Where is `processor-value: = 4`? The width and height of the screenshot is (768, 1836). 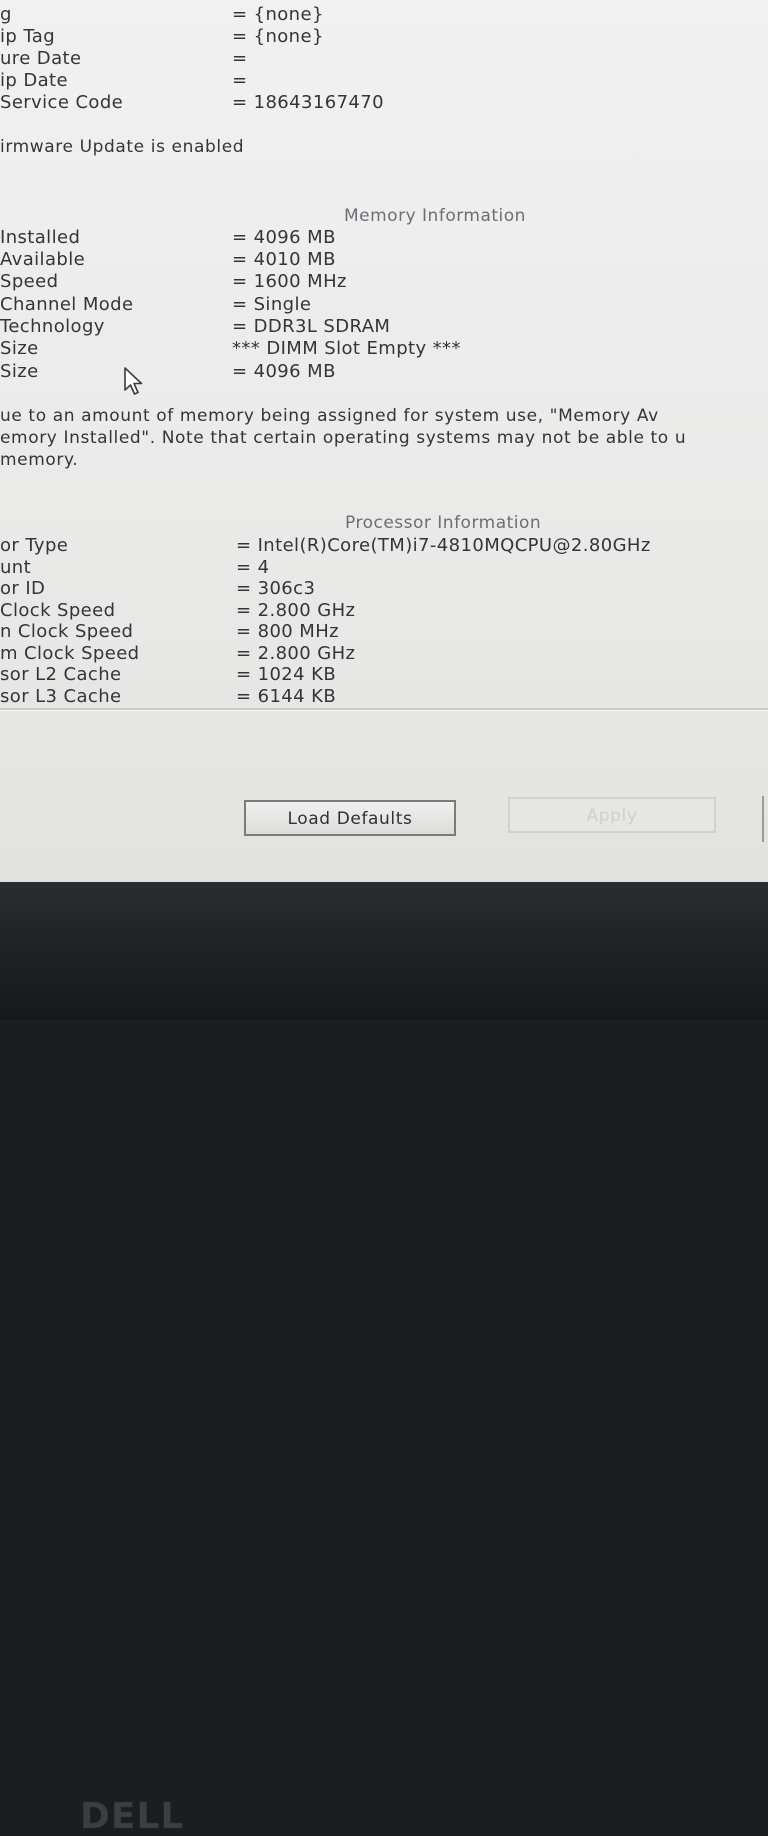 processor-value: = 4 is located at coordinates (253, 567).